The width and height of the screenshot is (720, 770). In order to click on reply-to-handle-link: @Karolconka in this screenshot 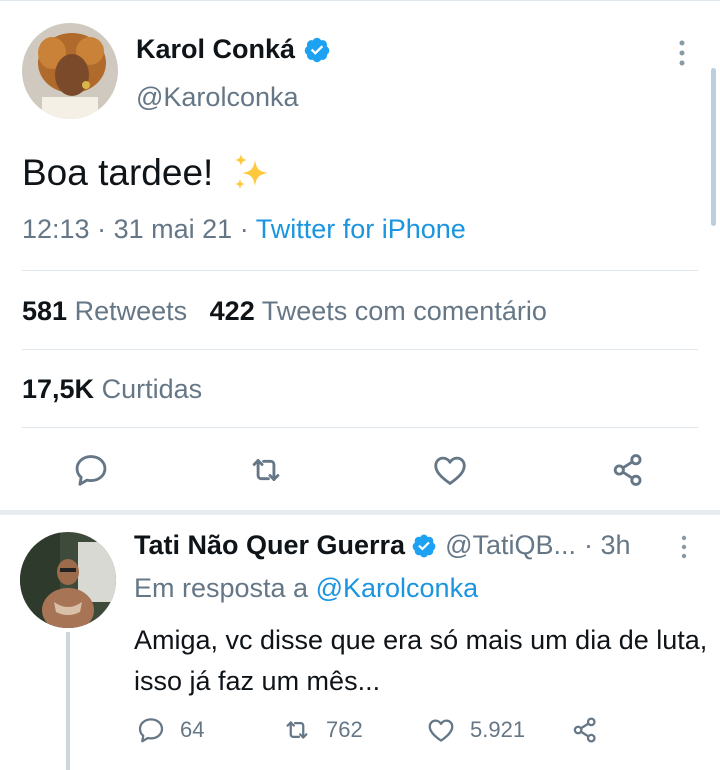, I will do `click(397, 588)`.